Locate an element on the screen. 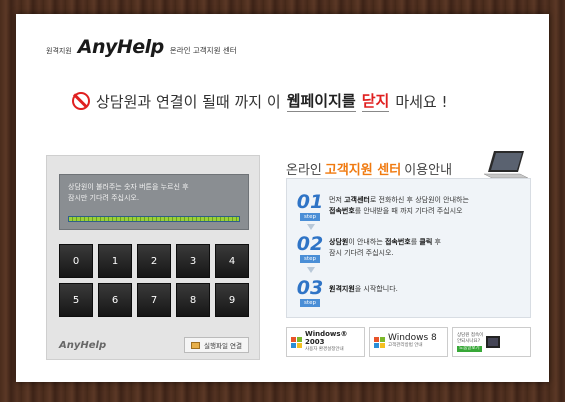  step-2-text: 상담원이 안내하는 접속번호를 클릭 후 잠시 기다려 주십시오. is located at coordinates (385, 248).